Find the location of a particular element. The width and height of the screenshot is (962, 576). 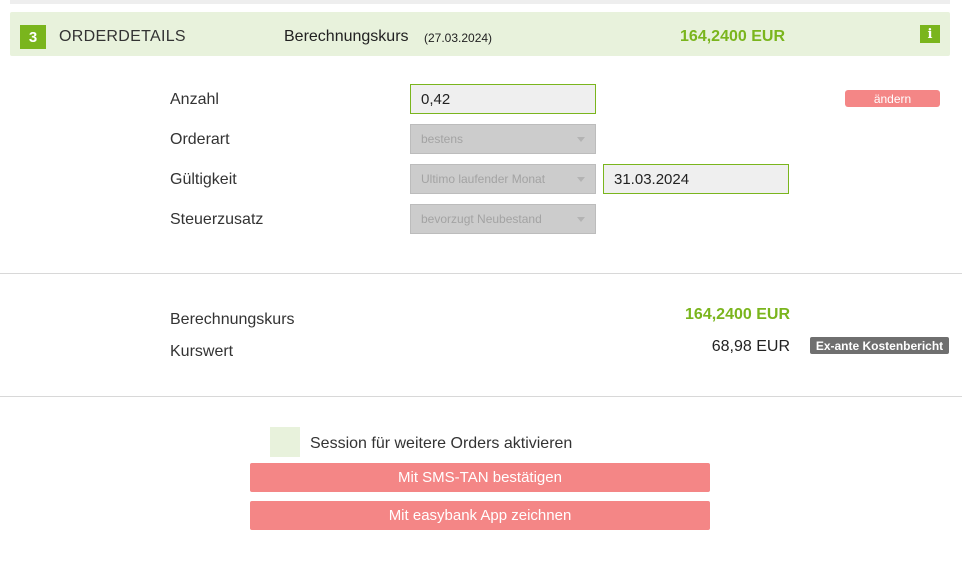

ex-ante-kostenbericht-button: Ex-ante Kostenbericht is located at coordinates (879, 345).